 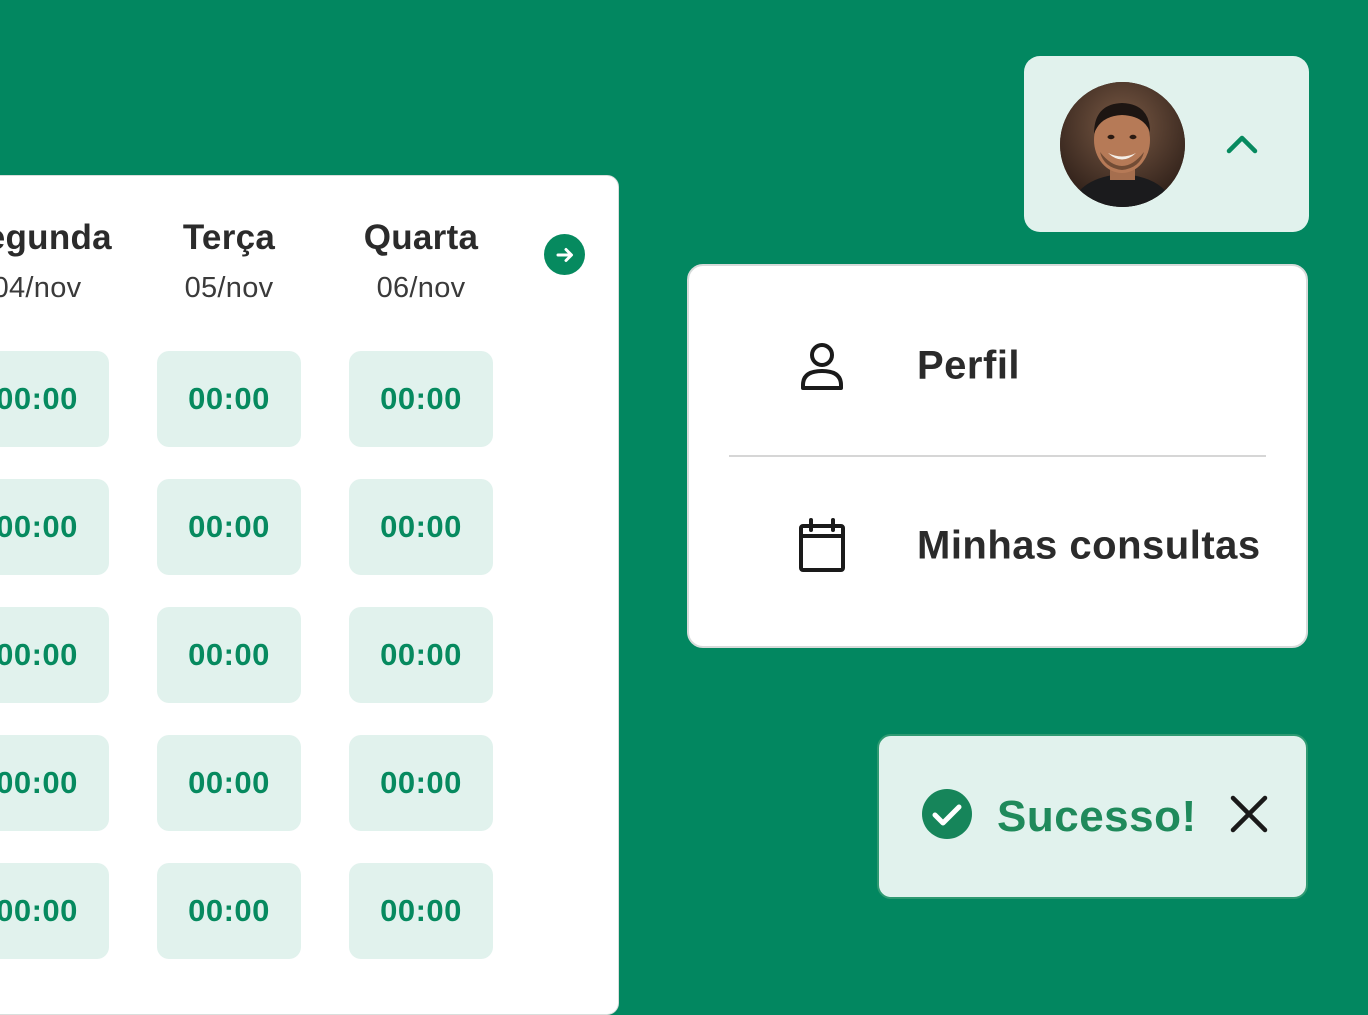 I want to click on success-toast: Sucesso!, so click(x=1092, y=816).